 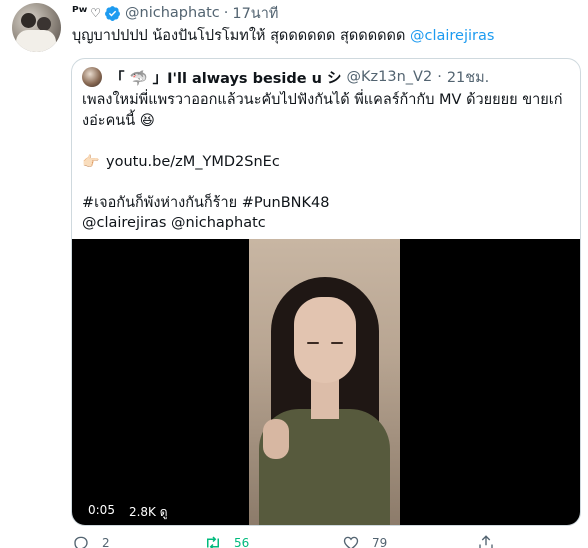 I want to click on heart-icon, so click(x=351, y=542).